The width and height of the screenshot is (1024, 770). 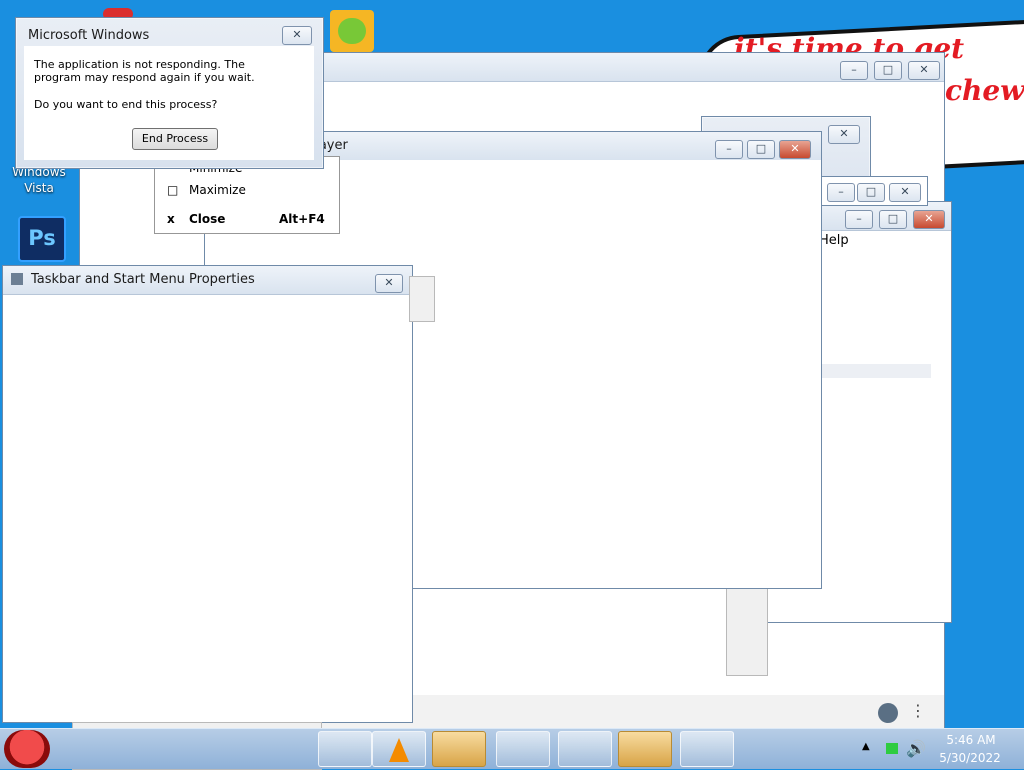 What do you see at coordinates (173, 190) in the screenshot?
I see `maximize-menu-glyph: □` at bounding box center [173, 190].